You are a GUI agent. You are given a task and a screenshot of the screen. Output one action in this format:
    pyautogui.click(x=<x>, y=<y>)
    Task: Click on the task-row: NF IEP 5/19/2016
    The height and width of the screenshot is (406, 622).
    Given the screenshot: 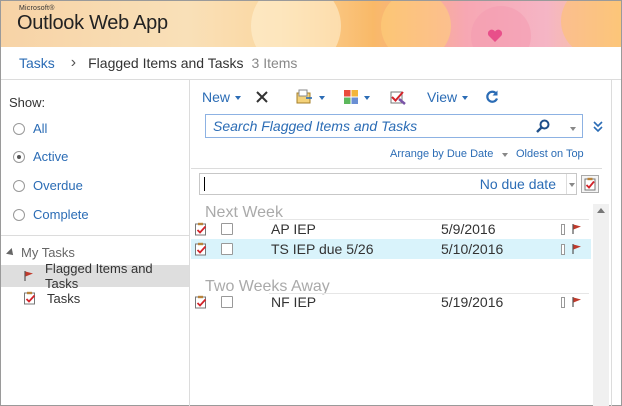 What is the action you would take?
    pyautogui.click(x=391, y=302)
    